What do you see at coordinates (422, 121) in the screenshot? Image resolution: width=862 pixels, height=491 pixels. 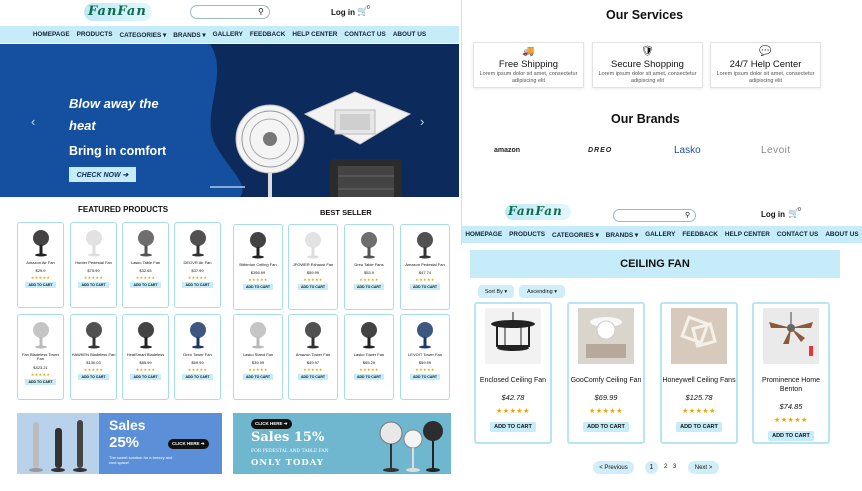 I see `hero-next-arrow: ›` at bounding box center [422, 121].